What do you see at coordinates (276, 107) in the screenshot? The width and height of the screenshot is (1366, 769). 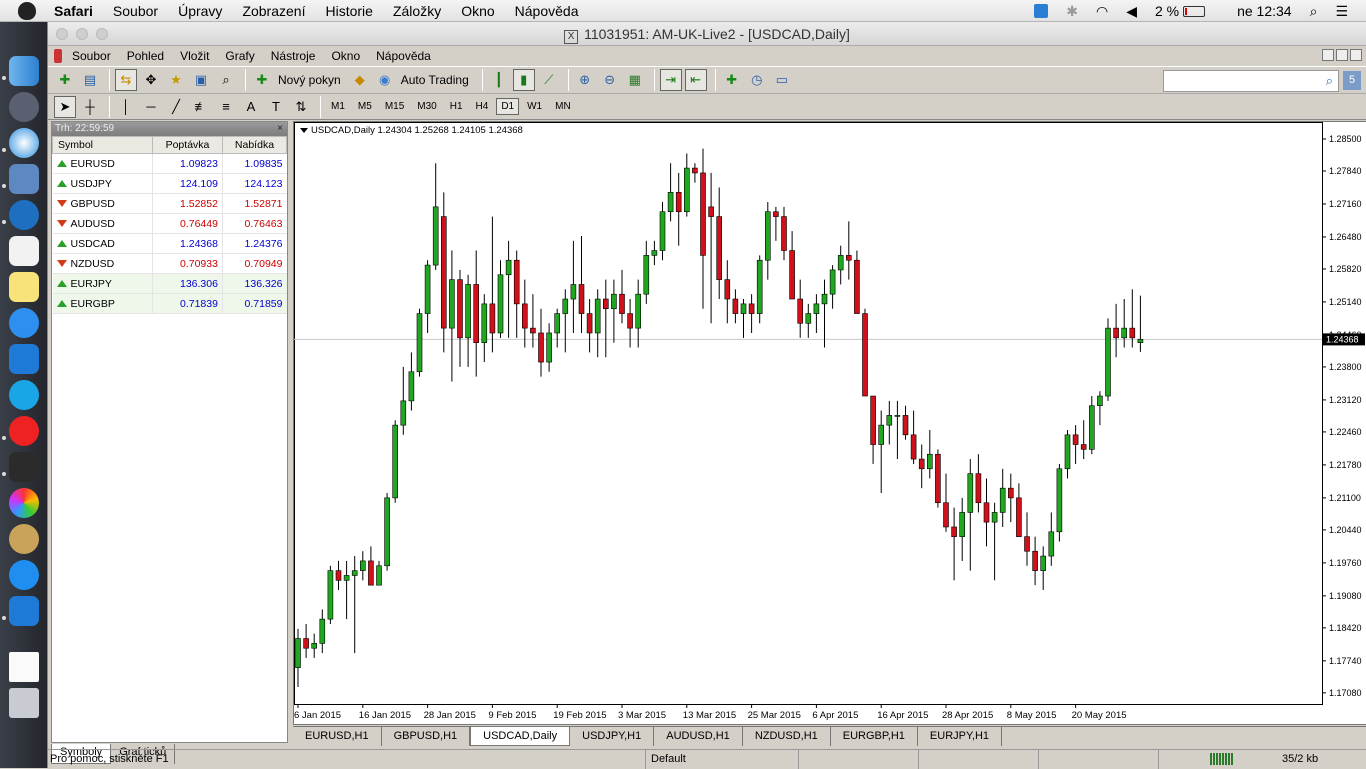 I see `text-label-icon: T` at bounding box center [276, 107].